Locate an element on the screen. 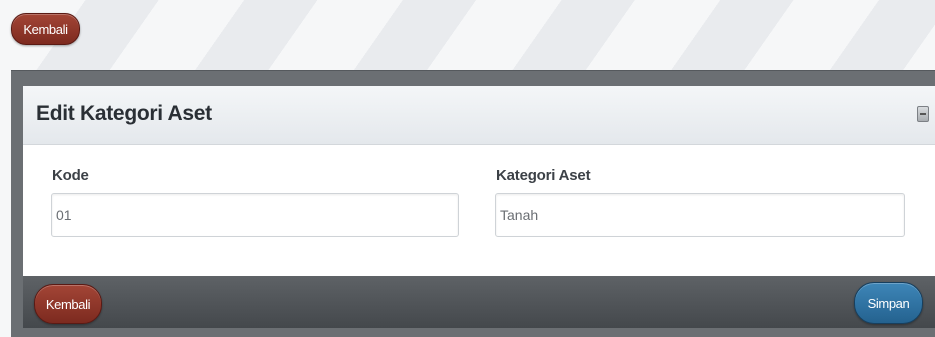 This screenshot has height=337, width=935. collapse-icon is located at coordinates (923, 114).